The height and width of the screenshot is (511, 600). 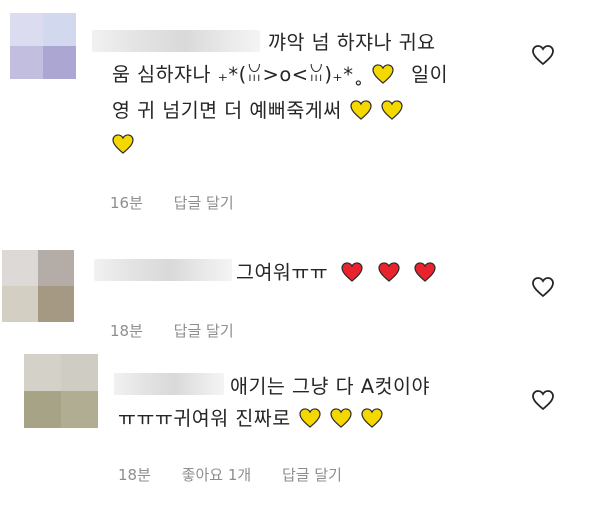 I want to click on comment-text-line-1: 꺄악 넘 하쟈나 귀요, so click(x=352, y=42).